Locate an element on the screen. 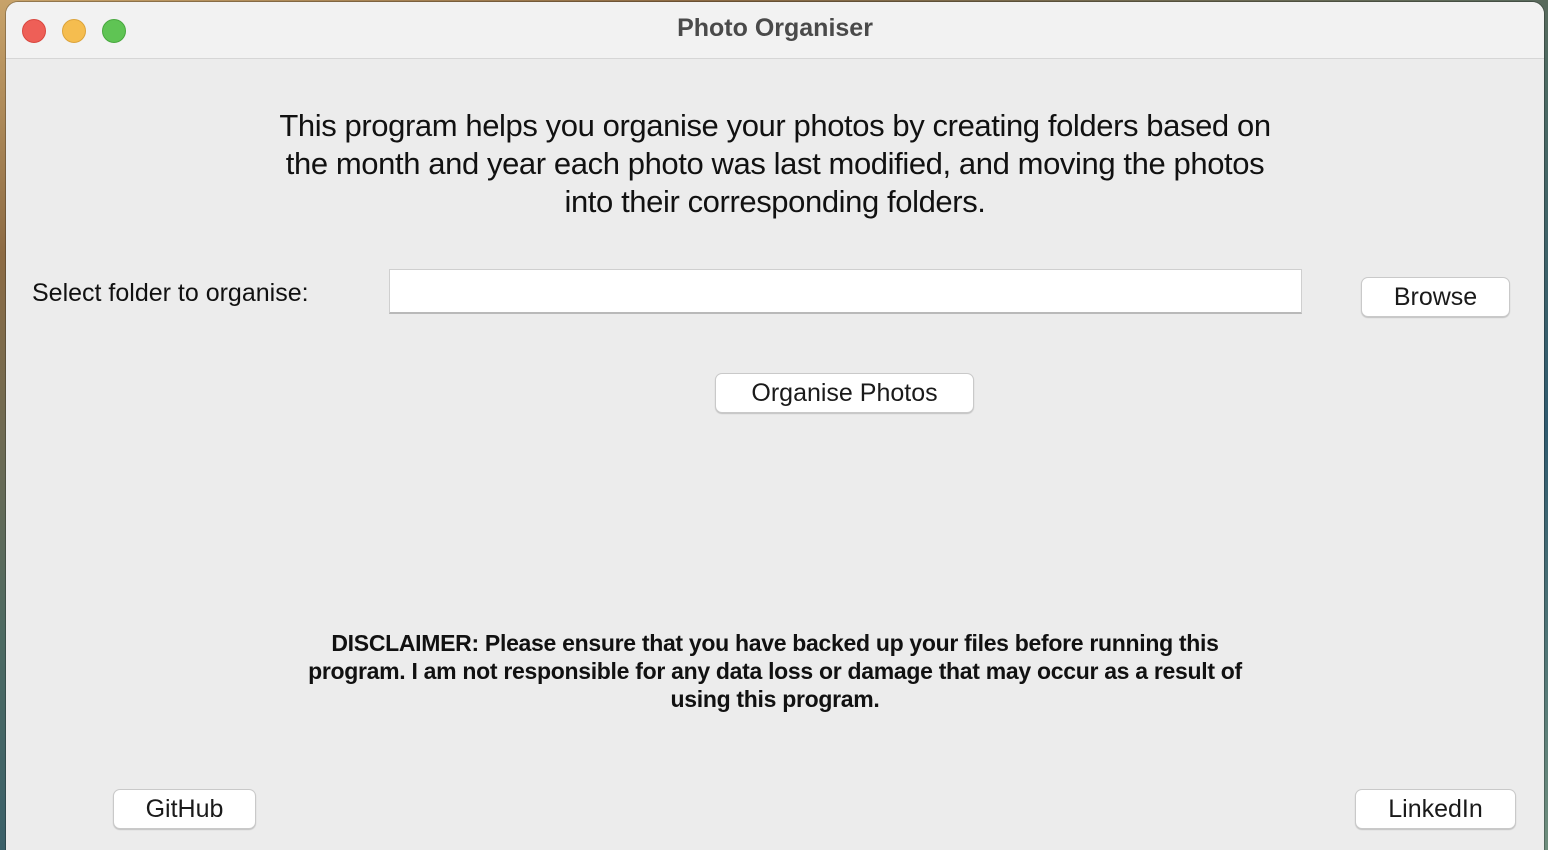 This screenshot has width=1548, height=850. disclaimer-line: using this program. is located at coordinates (775, 699).